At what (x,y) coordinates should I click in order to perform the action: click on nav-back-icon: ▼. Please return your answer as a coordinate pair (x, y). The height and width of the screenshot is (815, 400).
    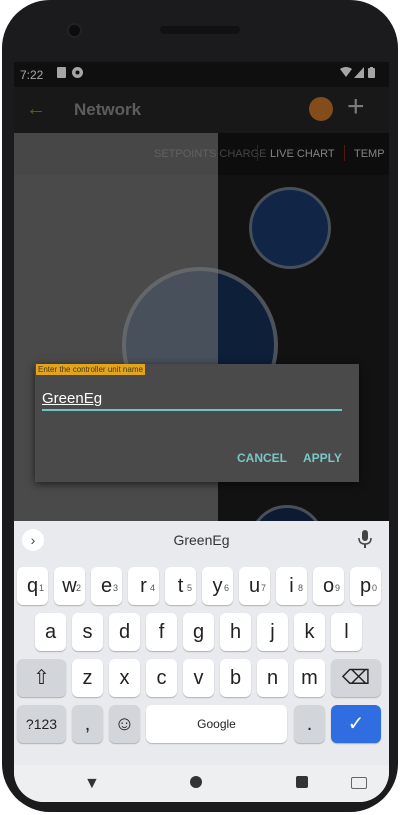
    Looking at the image, I should click on (92, 784).